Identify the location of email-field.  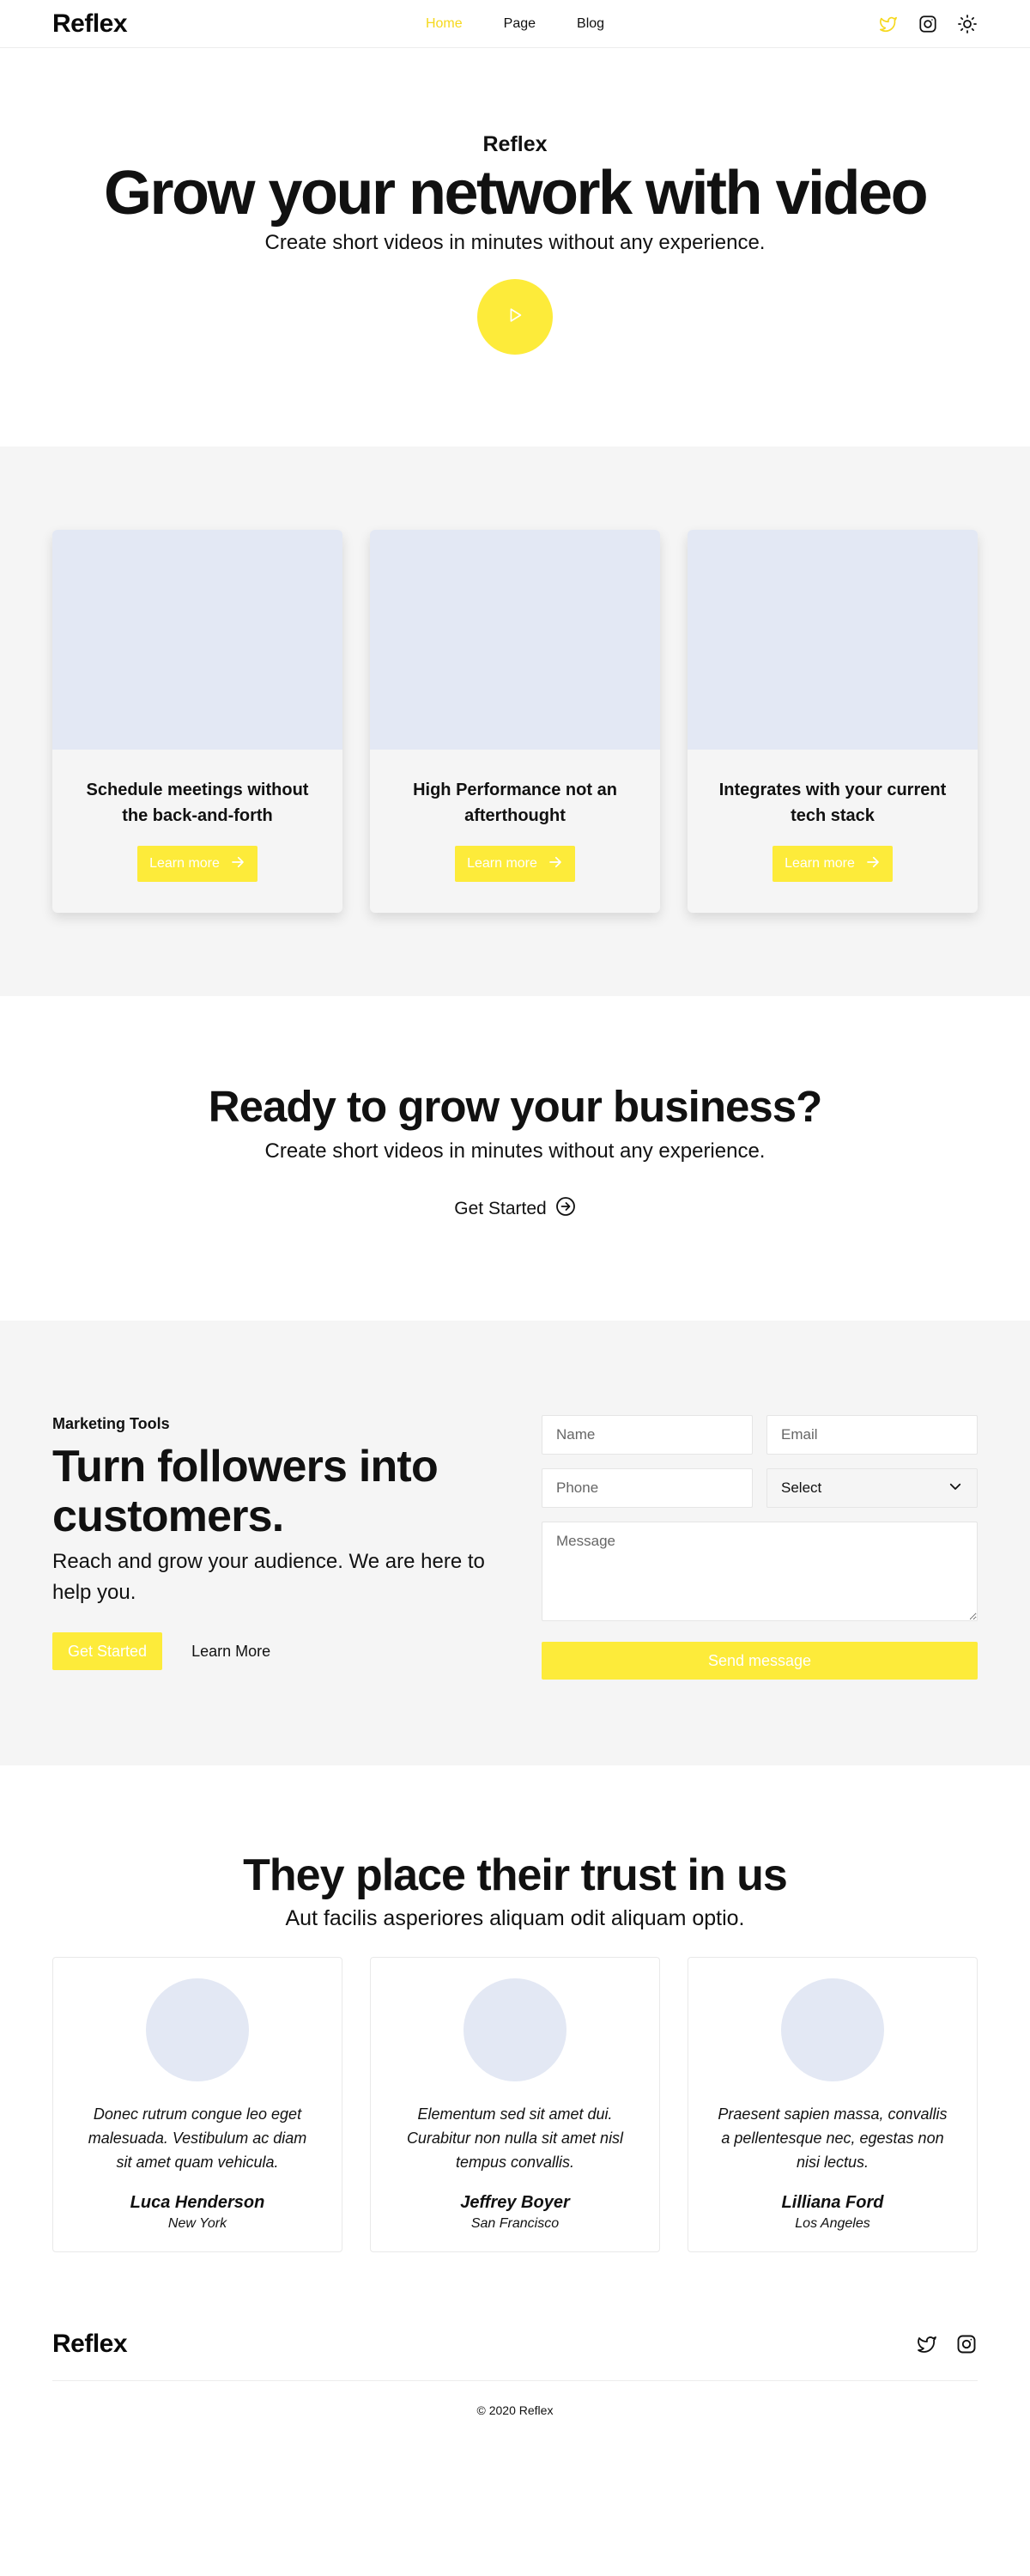
(872, 1435).